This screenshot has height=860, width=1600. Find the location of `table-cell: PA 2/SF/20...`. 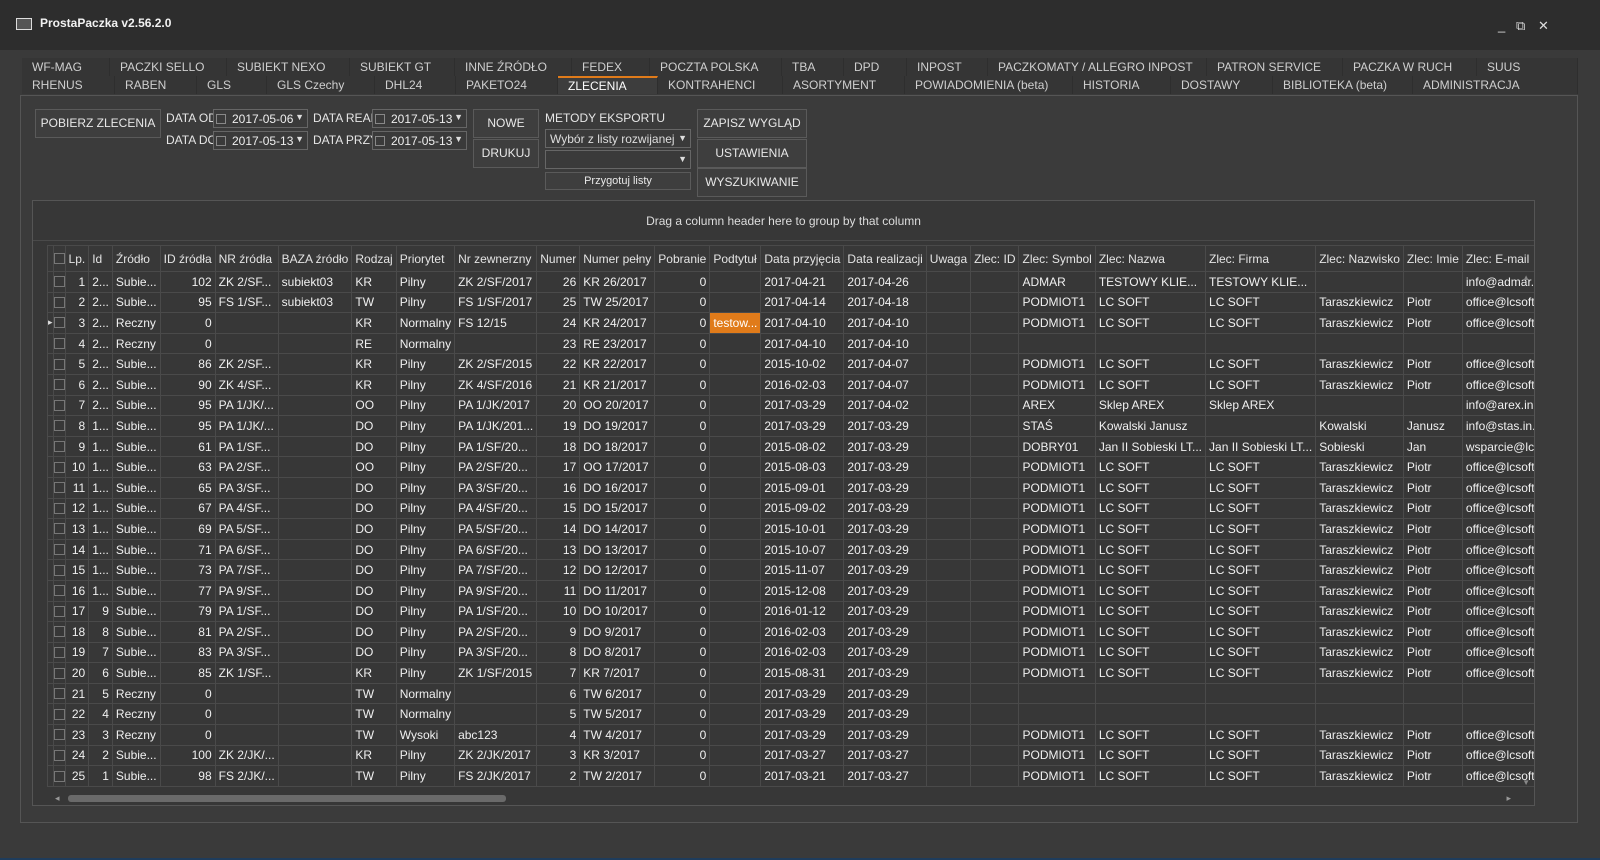

table-cell: PA 2/SF/20... is located at coordinates (496, 467).